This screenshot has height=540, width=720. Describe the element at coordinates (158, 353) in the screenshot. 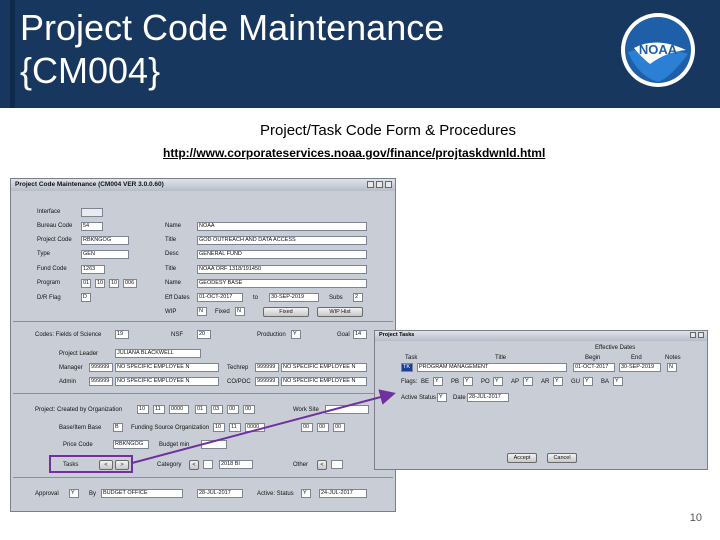

I see `project-leader-field: JULIANA BLACKWELL` at that location.